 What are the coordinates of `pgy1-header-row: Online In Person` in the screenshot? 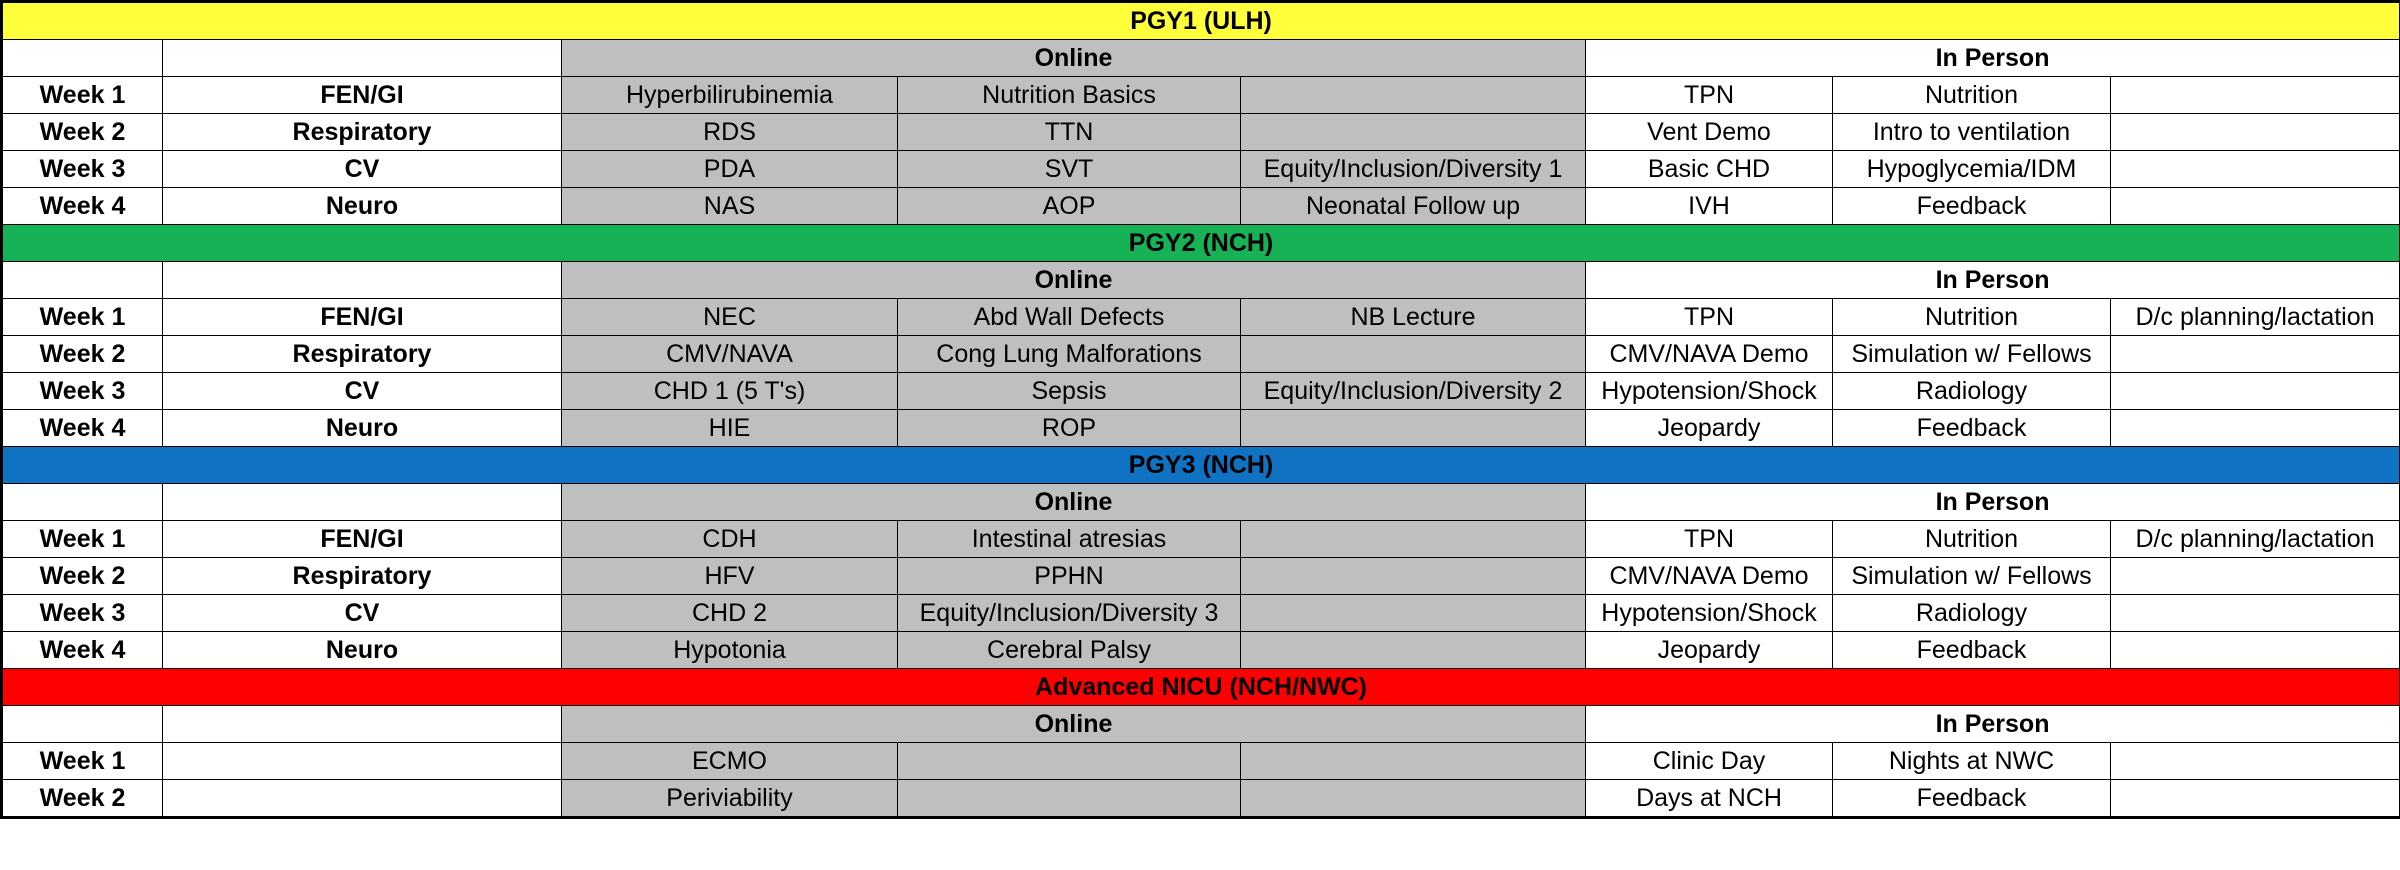 It's located at (1200, 58).